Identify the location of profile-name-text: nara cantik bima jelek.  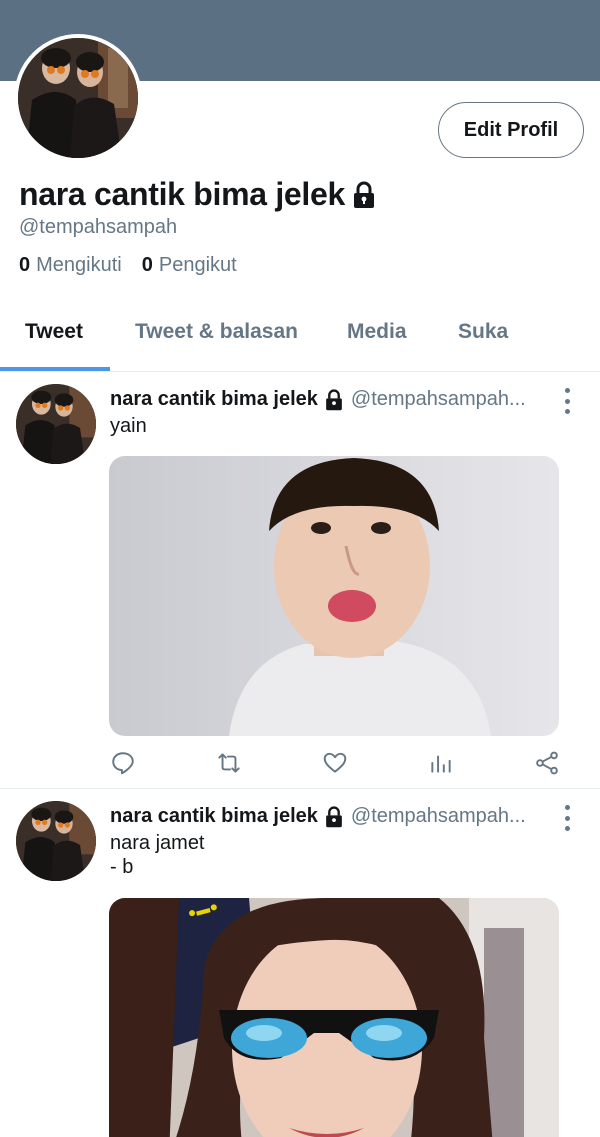
(182, 194).